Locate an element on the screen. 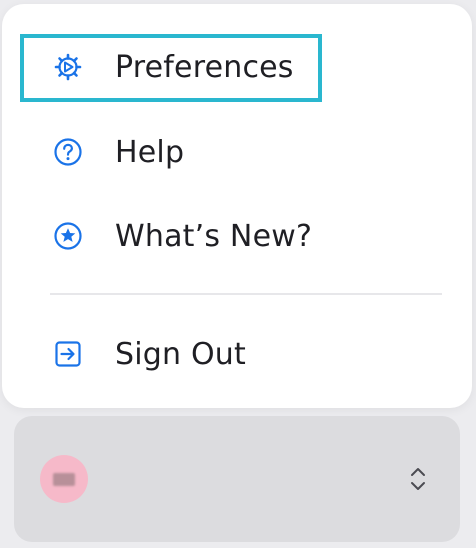  menu-item-sign-out: Sign Out is located at coordinates (237, 354).